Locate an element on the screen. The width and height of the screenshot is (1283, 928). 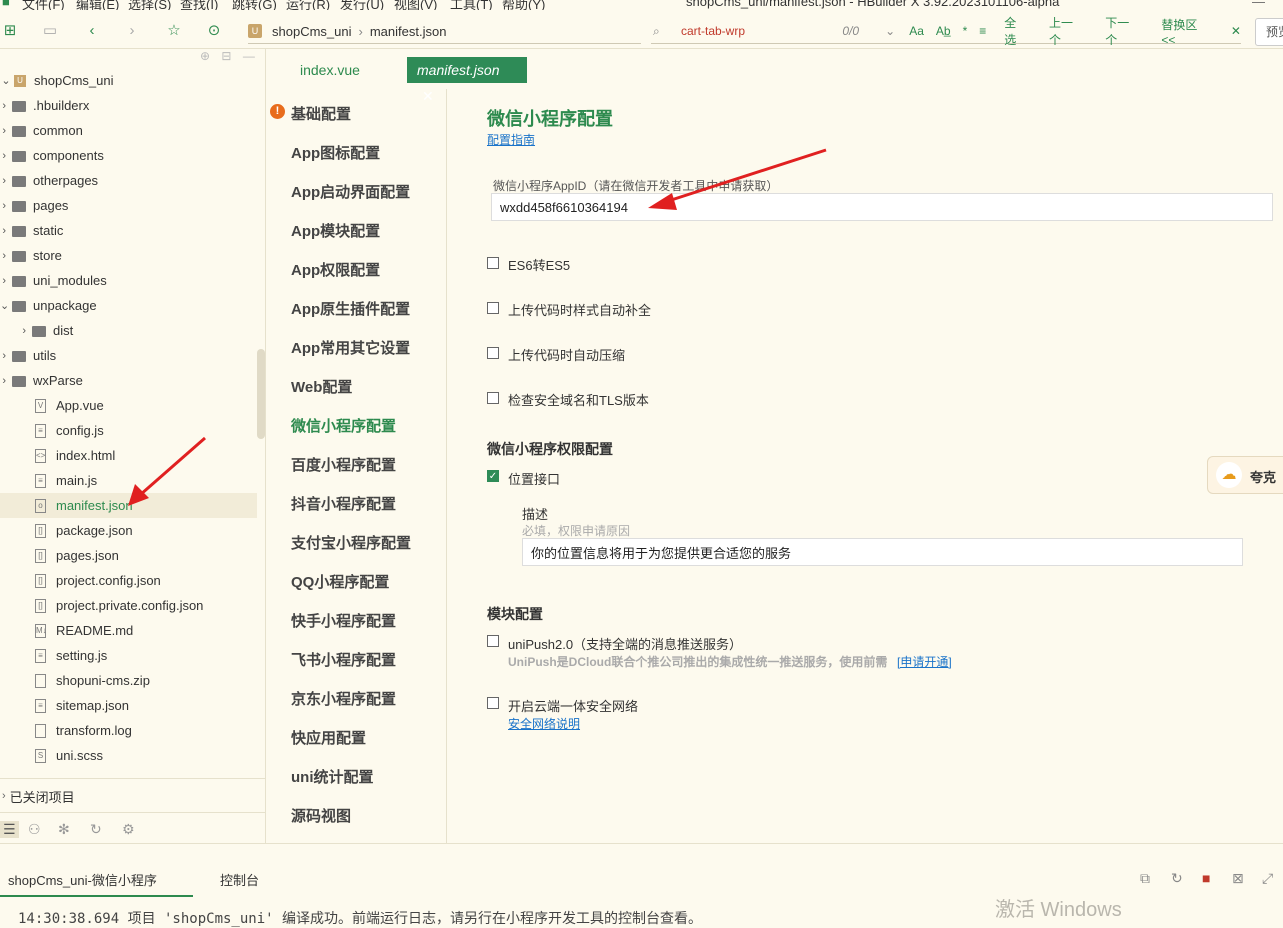
replace-toggle-button: 替换区<< is located at coordinates (1185, 31).